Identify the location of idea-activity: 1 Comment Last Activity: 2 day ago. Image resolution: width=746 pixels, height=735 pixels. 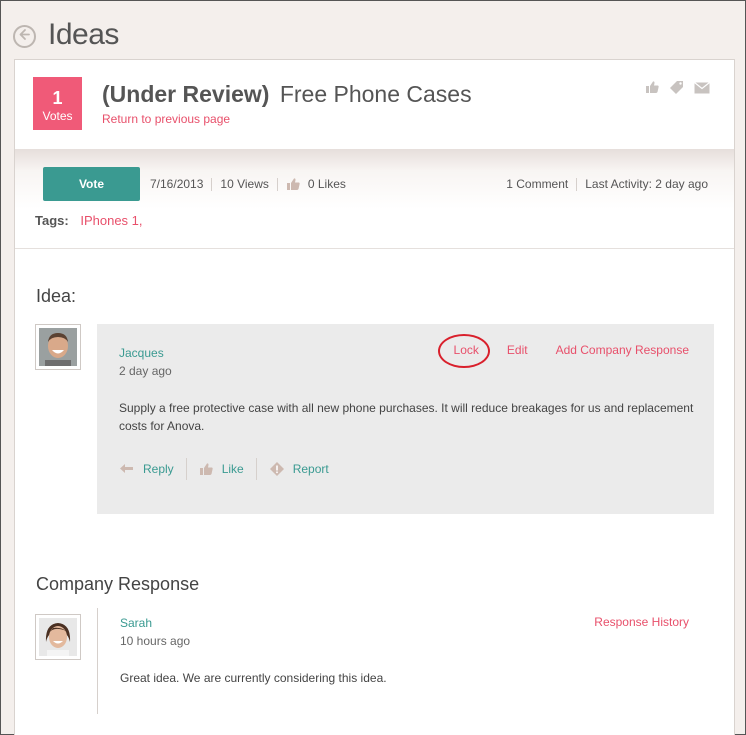
(607, 184).